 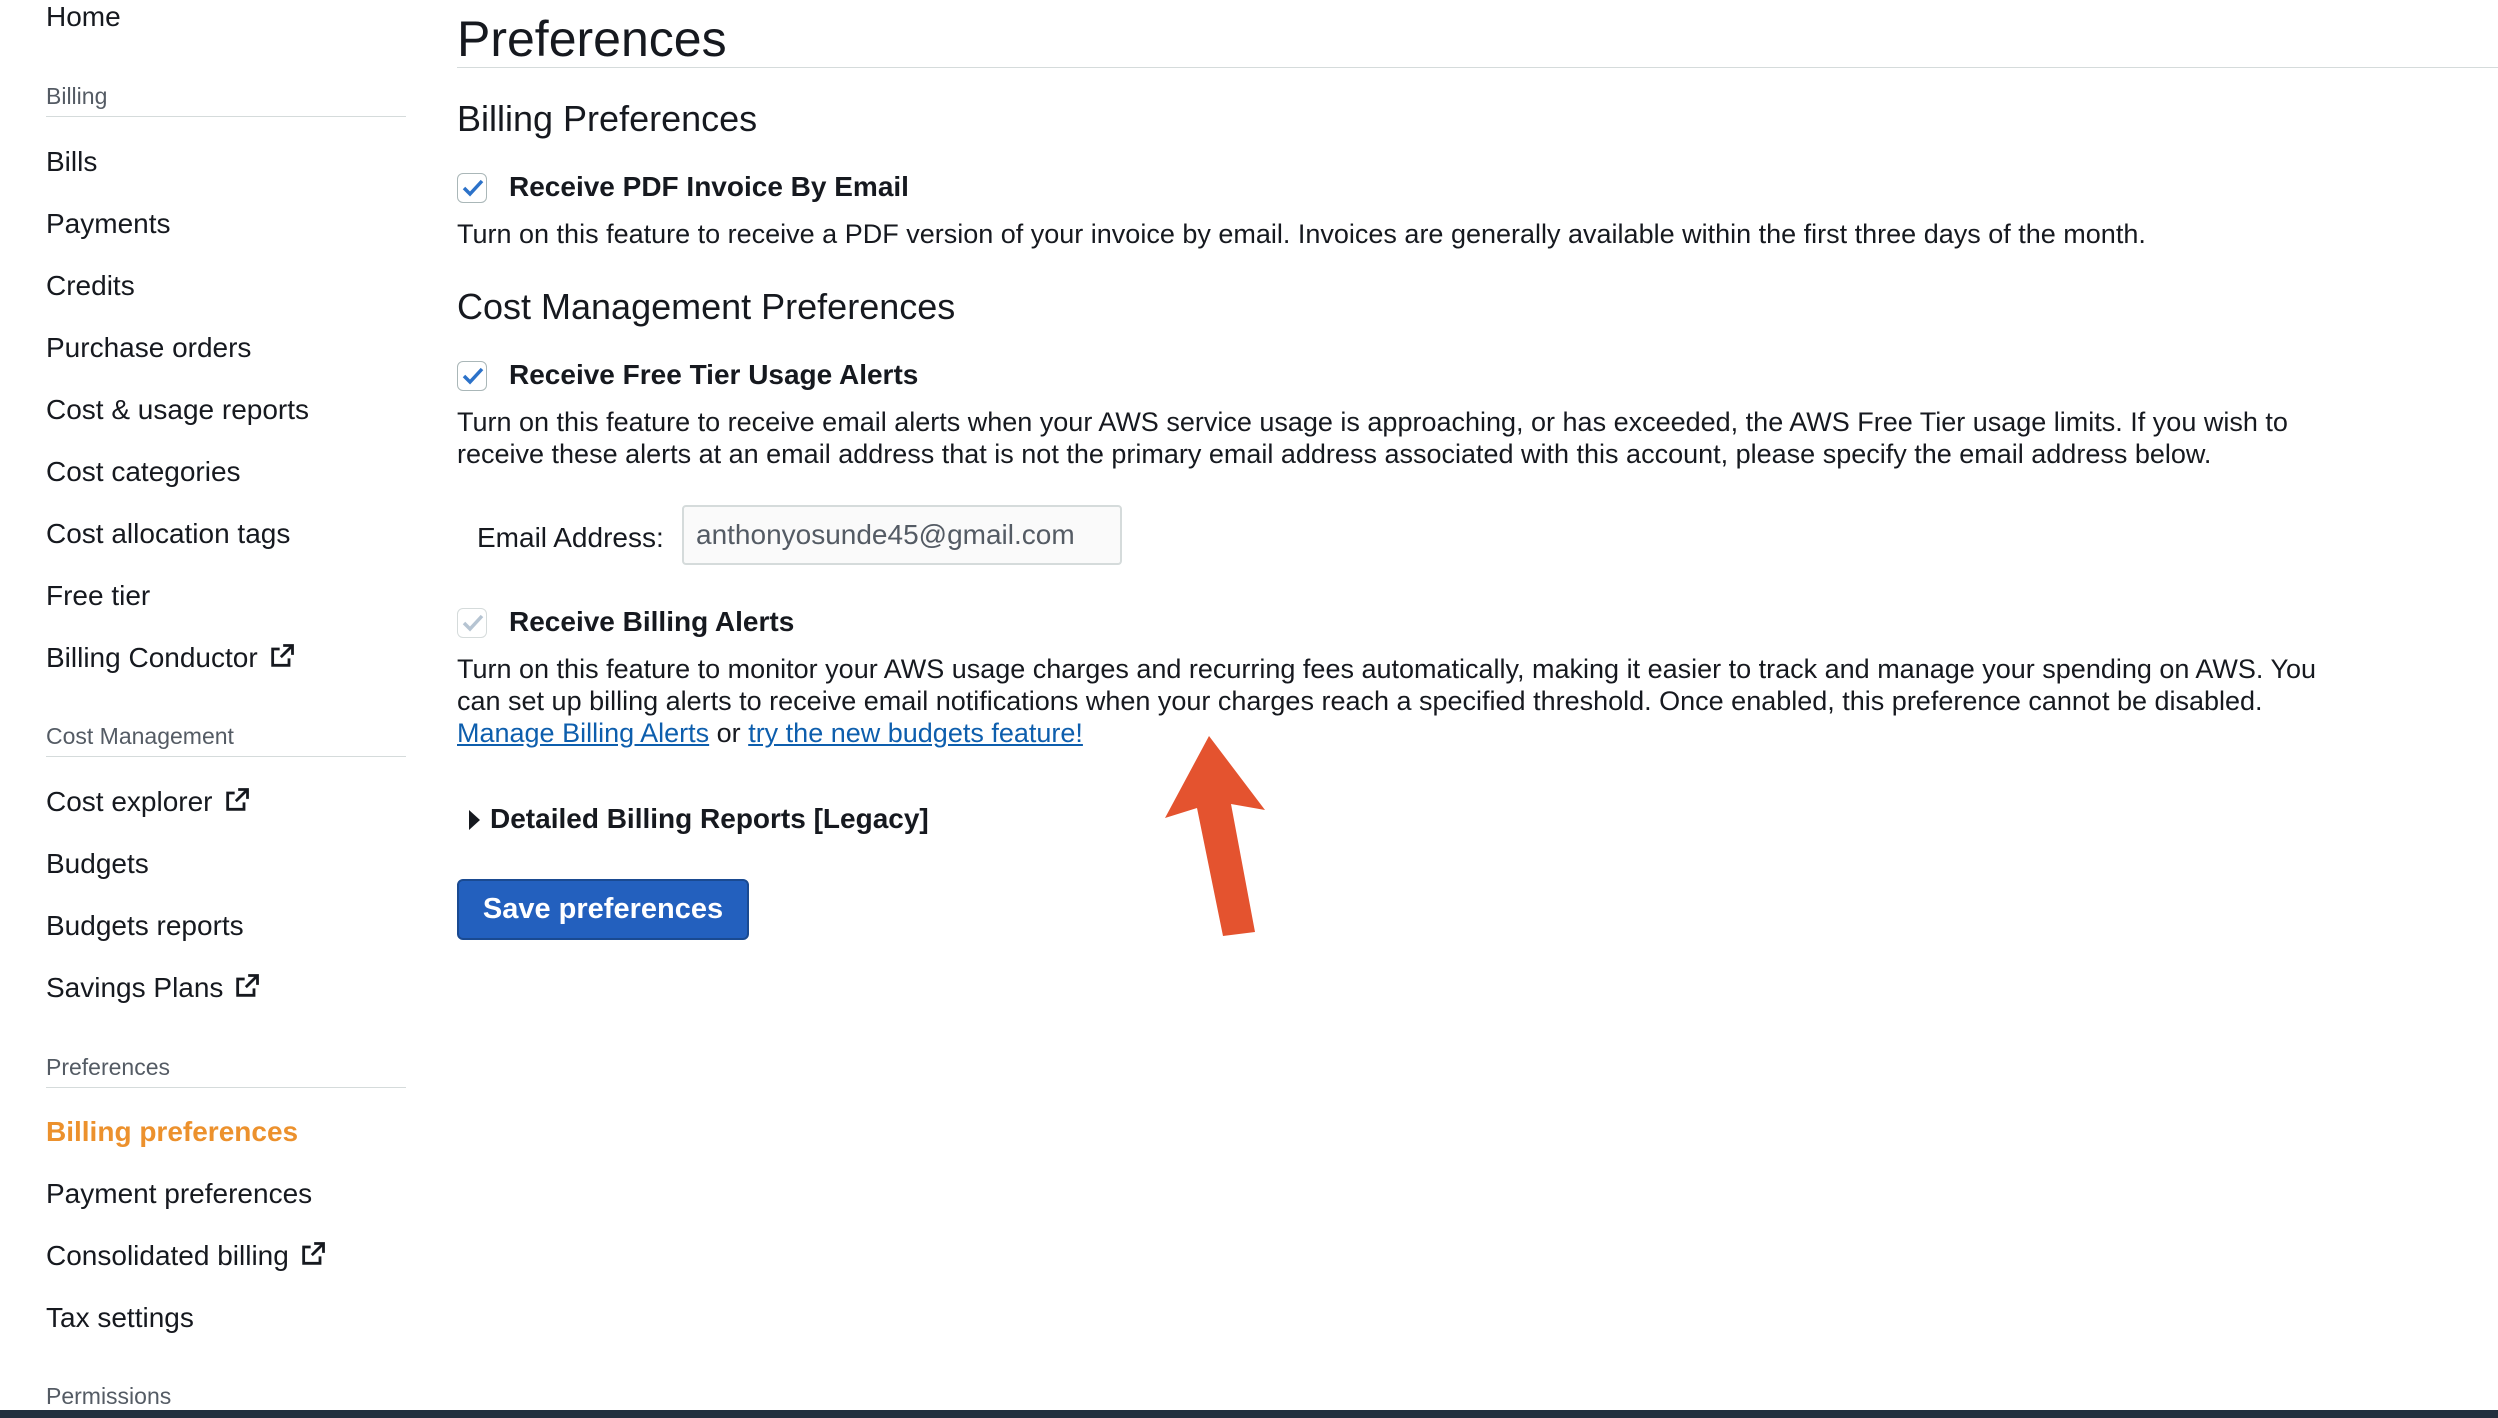 What do you see at coordinates (1215, 836) in the screenshot?
I see `red-arrow-annotation` at bounding box center [1215, 836].